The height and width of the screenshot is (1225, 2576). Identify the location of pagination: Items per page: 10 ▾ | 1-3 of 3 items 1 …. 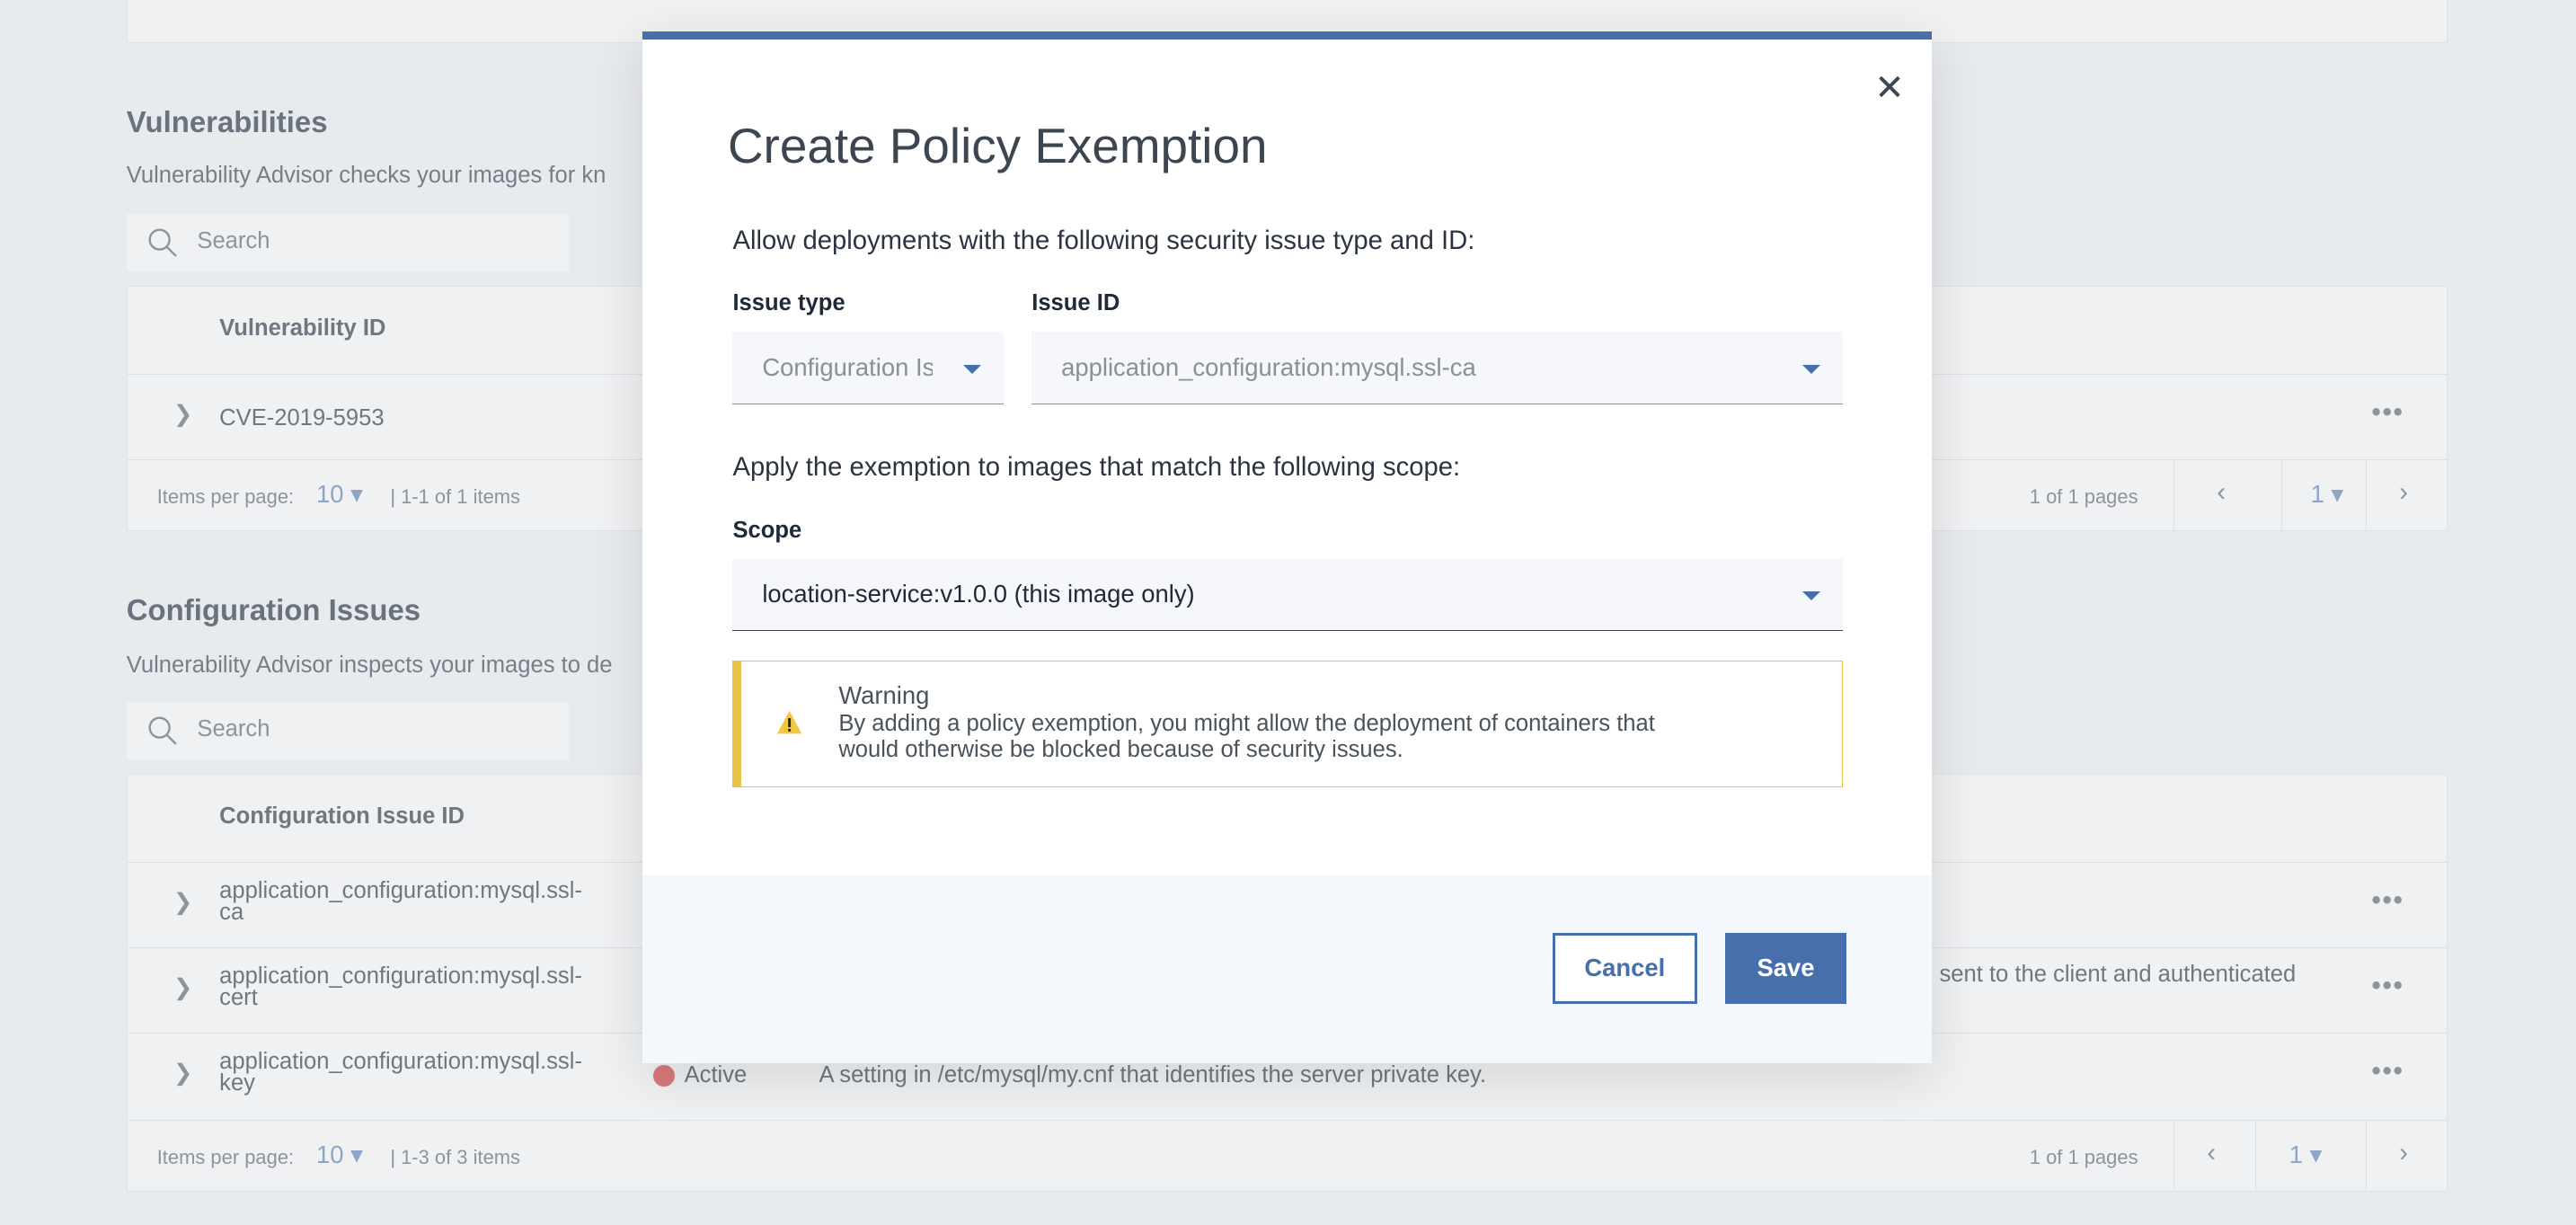
(1288, 1155).